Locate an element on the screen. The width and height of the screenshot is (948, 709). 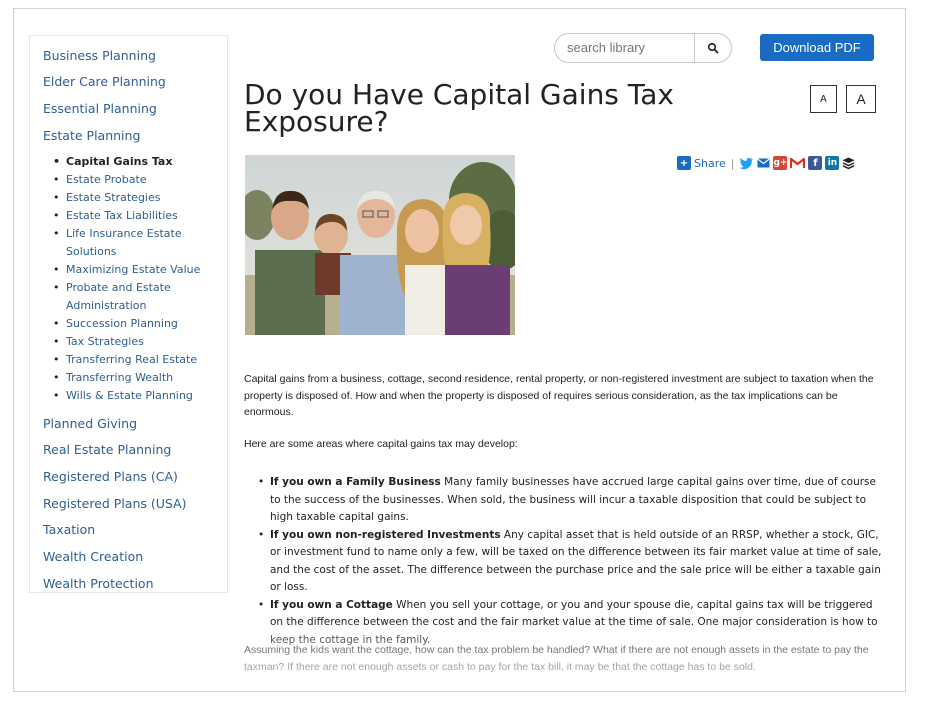
search-button is located at coordinates (712, 48).